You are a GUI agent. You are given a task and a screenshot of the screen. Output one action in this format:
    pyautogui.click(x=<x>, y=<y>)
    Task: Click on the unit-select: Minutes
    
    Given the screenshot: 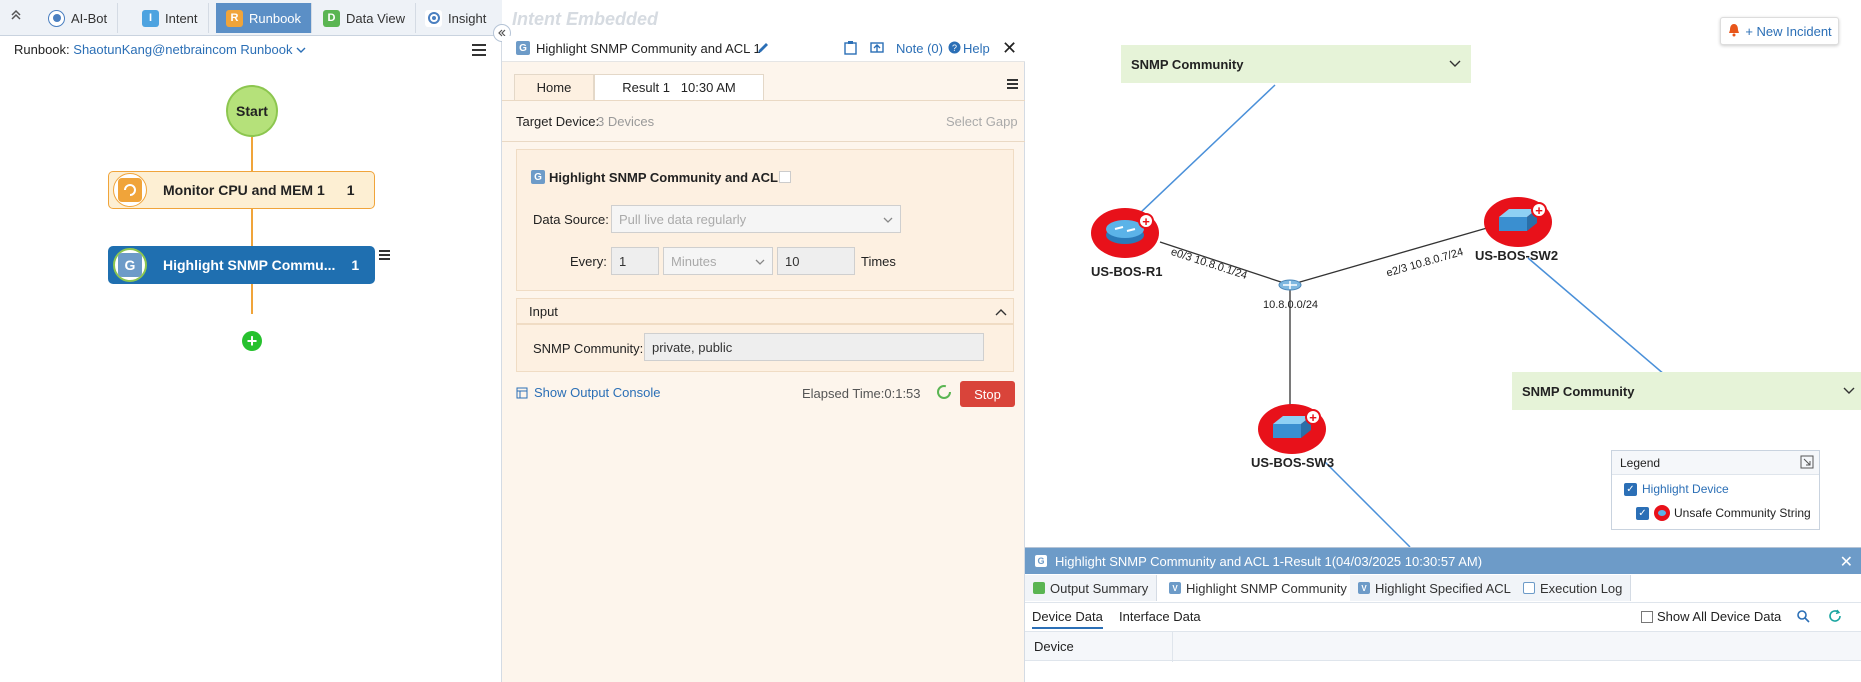 What is the action you would take?
    pyautogui.click(x=718, y=261)
    